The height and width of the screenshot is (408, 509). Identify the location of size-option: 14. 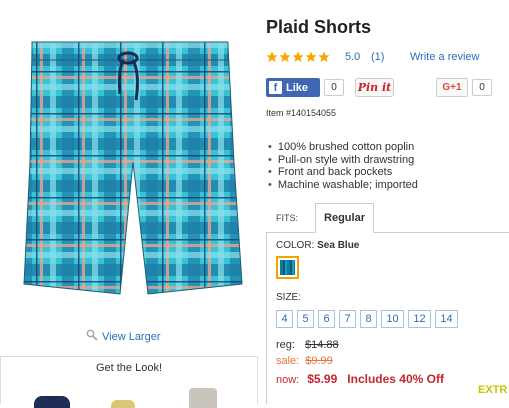
(446, 319).